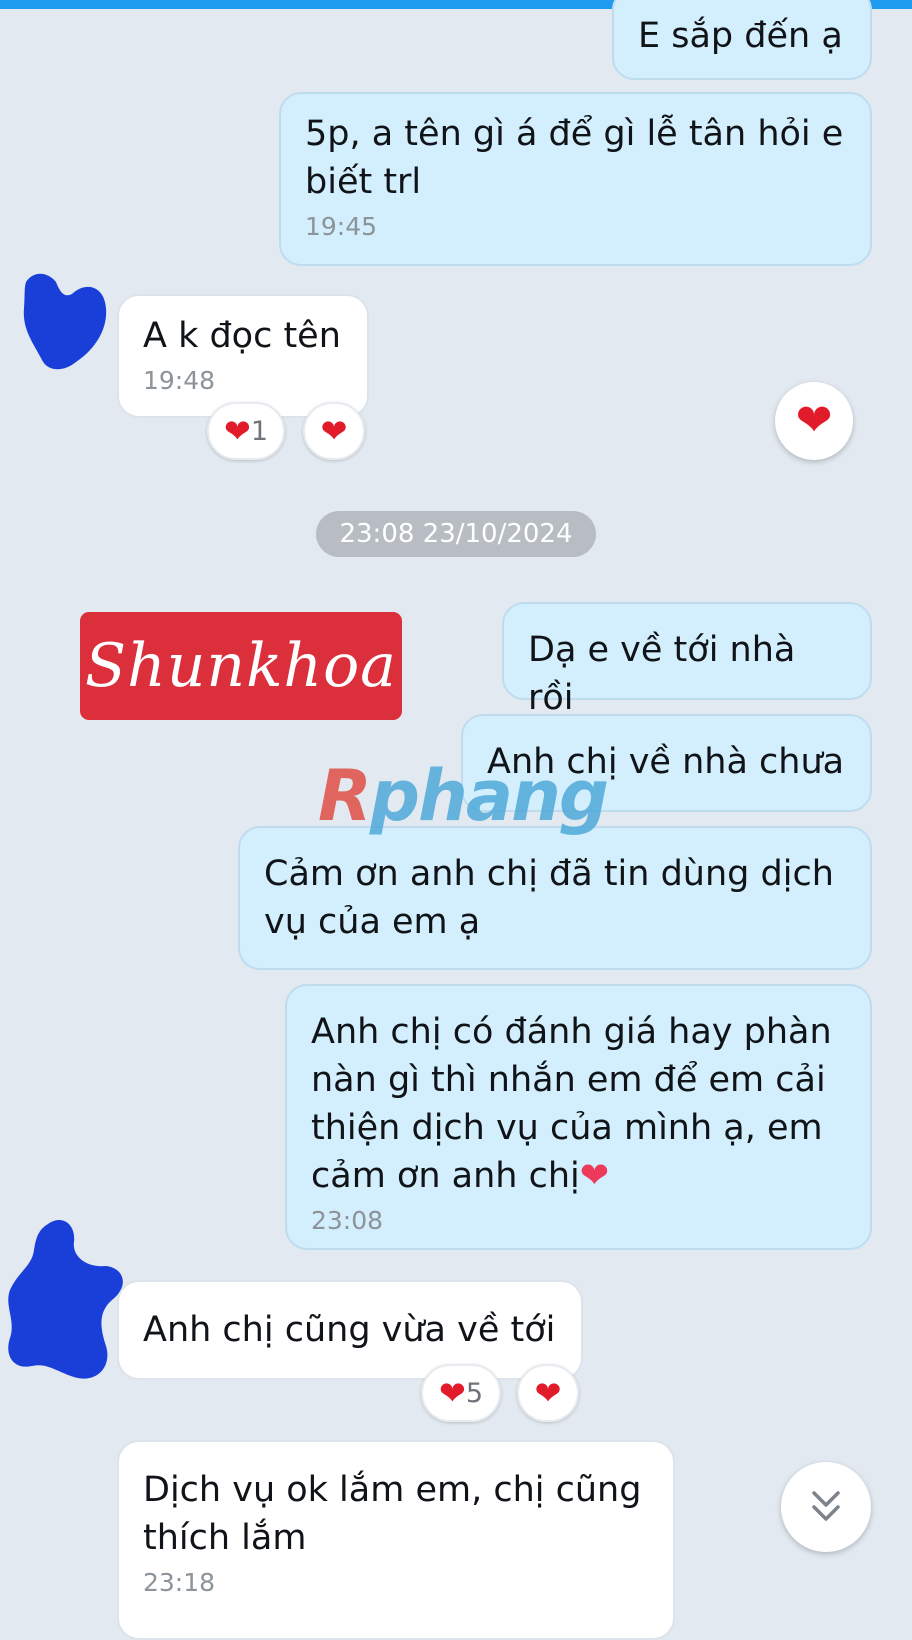 Image resolution: width=912 pixels, height=1640 pixels. I want to click on message-incoming: A k đọc tên 19:48, so click(243, 356).